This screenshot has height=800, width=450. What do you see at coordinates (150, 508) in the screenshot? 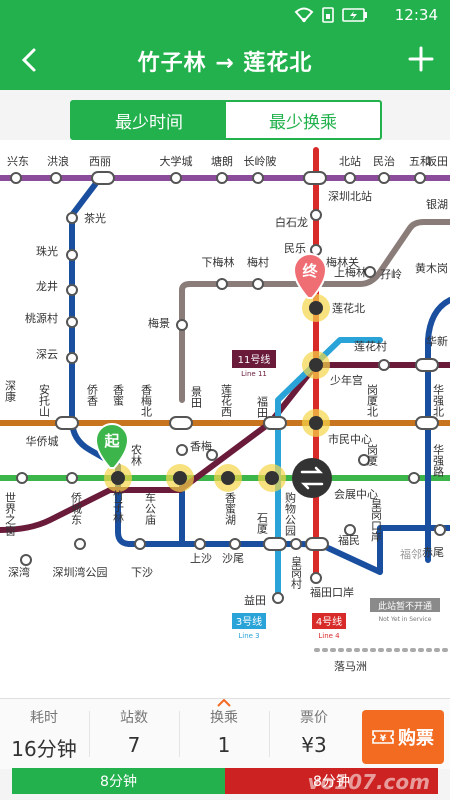
I see `station-label: 车公庙` at bounding box center [150, 508].